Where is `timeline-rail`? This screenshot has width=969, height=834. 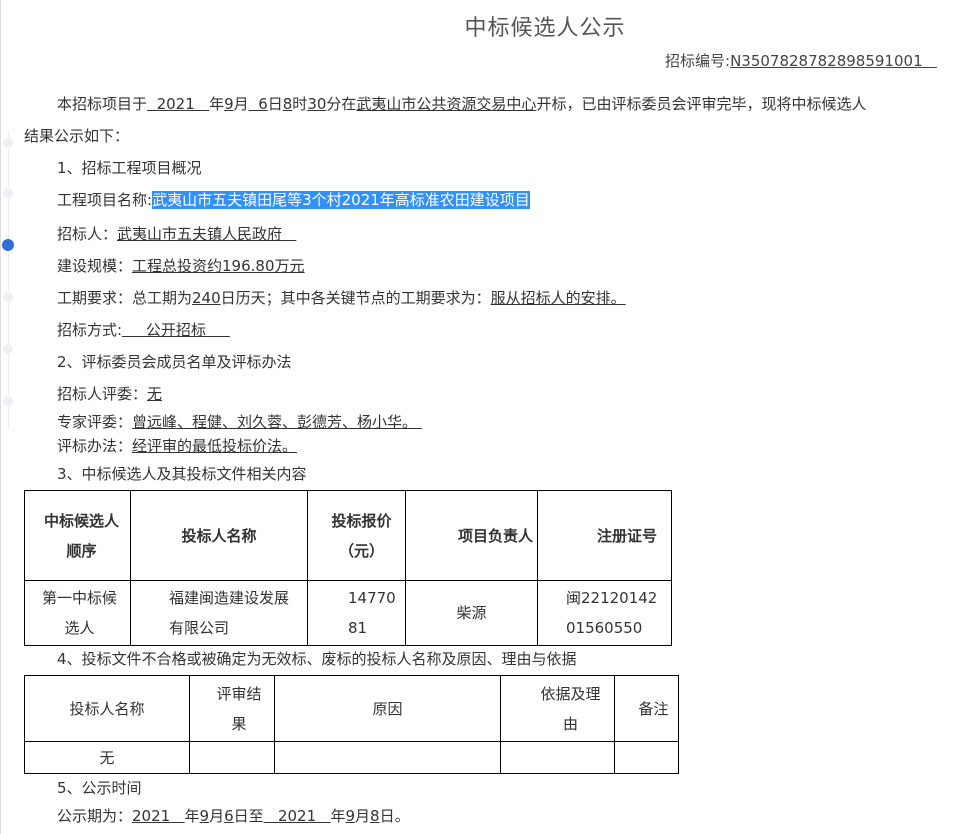
timeline-rail is located at coordinates (8, 280).